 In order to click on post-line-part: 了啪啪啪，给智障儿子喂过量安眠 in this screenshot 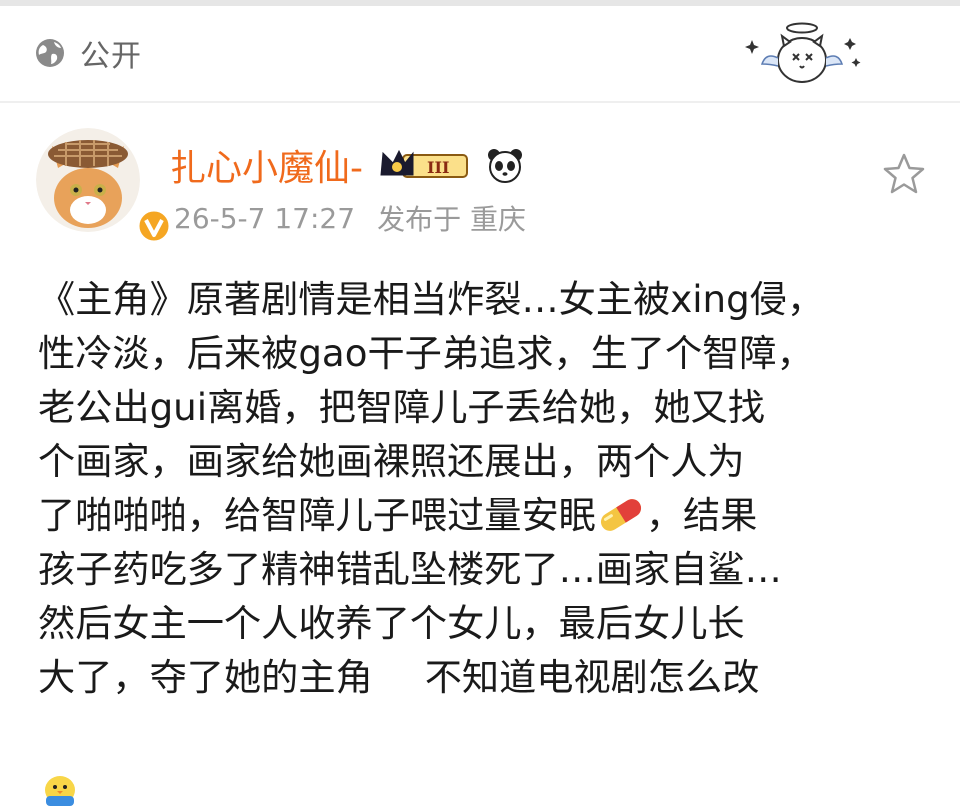, I will do `click(317, 515)`.